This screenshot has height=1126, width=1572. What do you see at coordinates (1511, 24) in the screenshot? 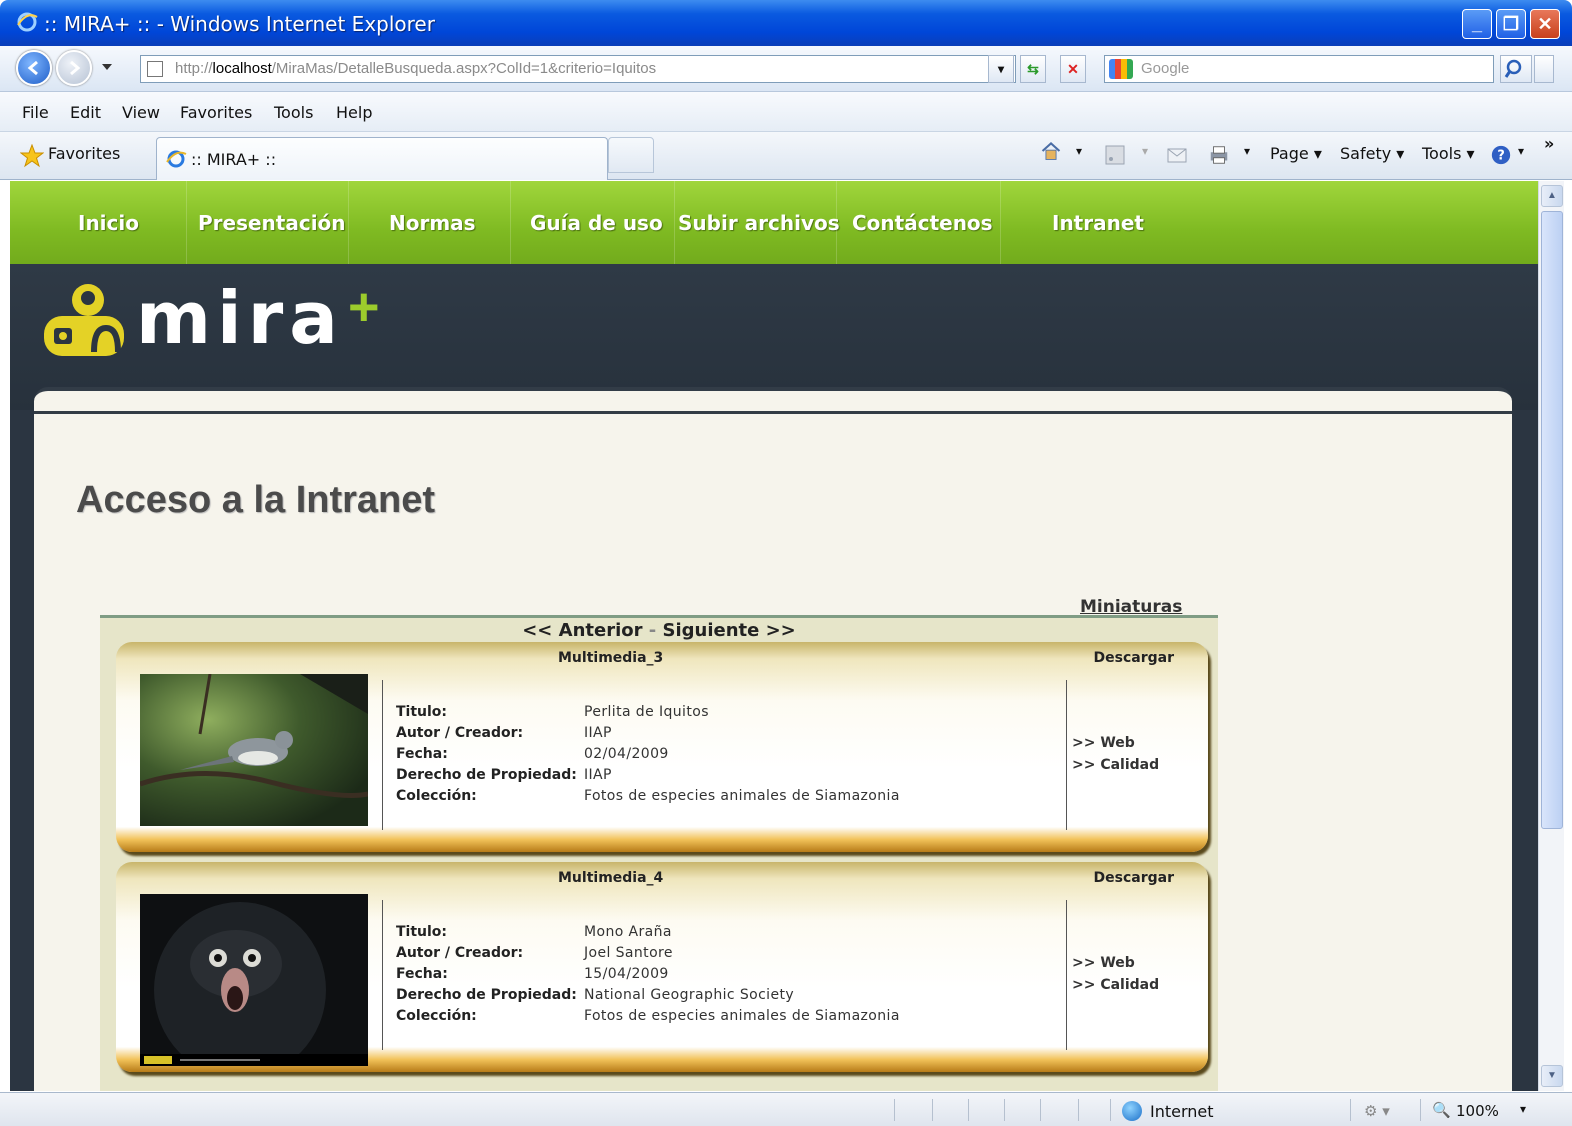
I see `restore-button: ❐` at bounding box center [1511, 24].